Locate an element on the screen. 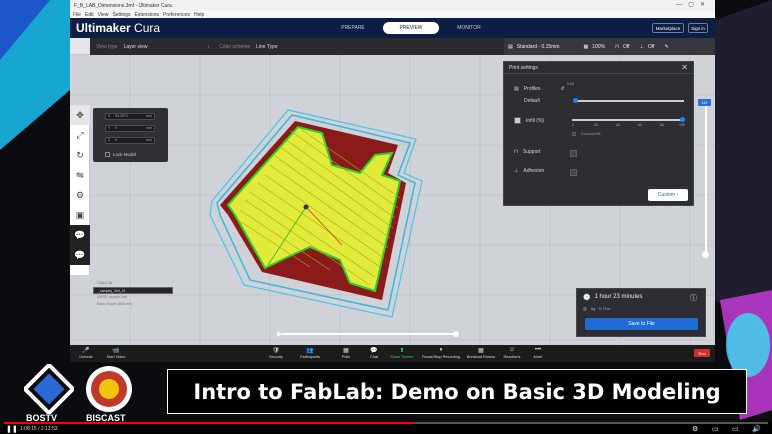 This screenshot has width=772, height=434. biscast-seal-logo is located at coordinates (109, 389).